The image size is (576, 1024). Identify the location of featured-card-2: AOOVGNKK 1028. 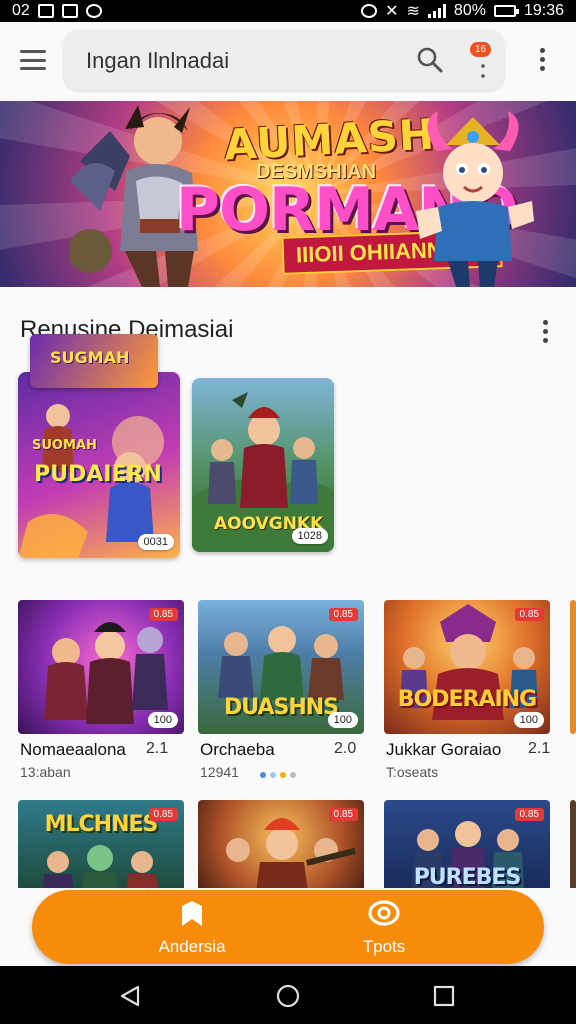
(263, 465).